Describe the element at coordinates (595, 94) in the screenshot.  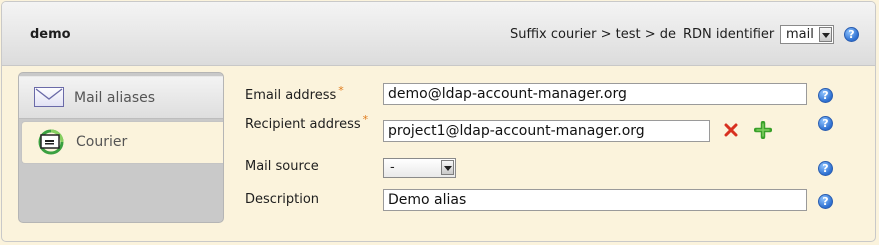
I see `email-address-field: demo@ldap-account-manager.org` at that location.